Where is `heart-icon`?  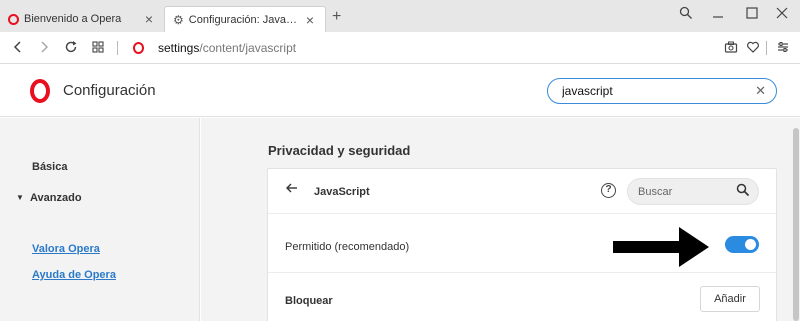 heart-icon is located at coordinates (753, 48).